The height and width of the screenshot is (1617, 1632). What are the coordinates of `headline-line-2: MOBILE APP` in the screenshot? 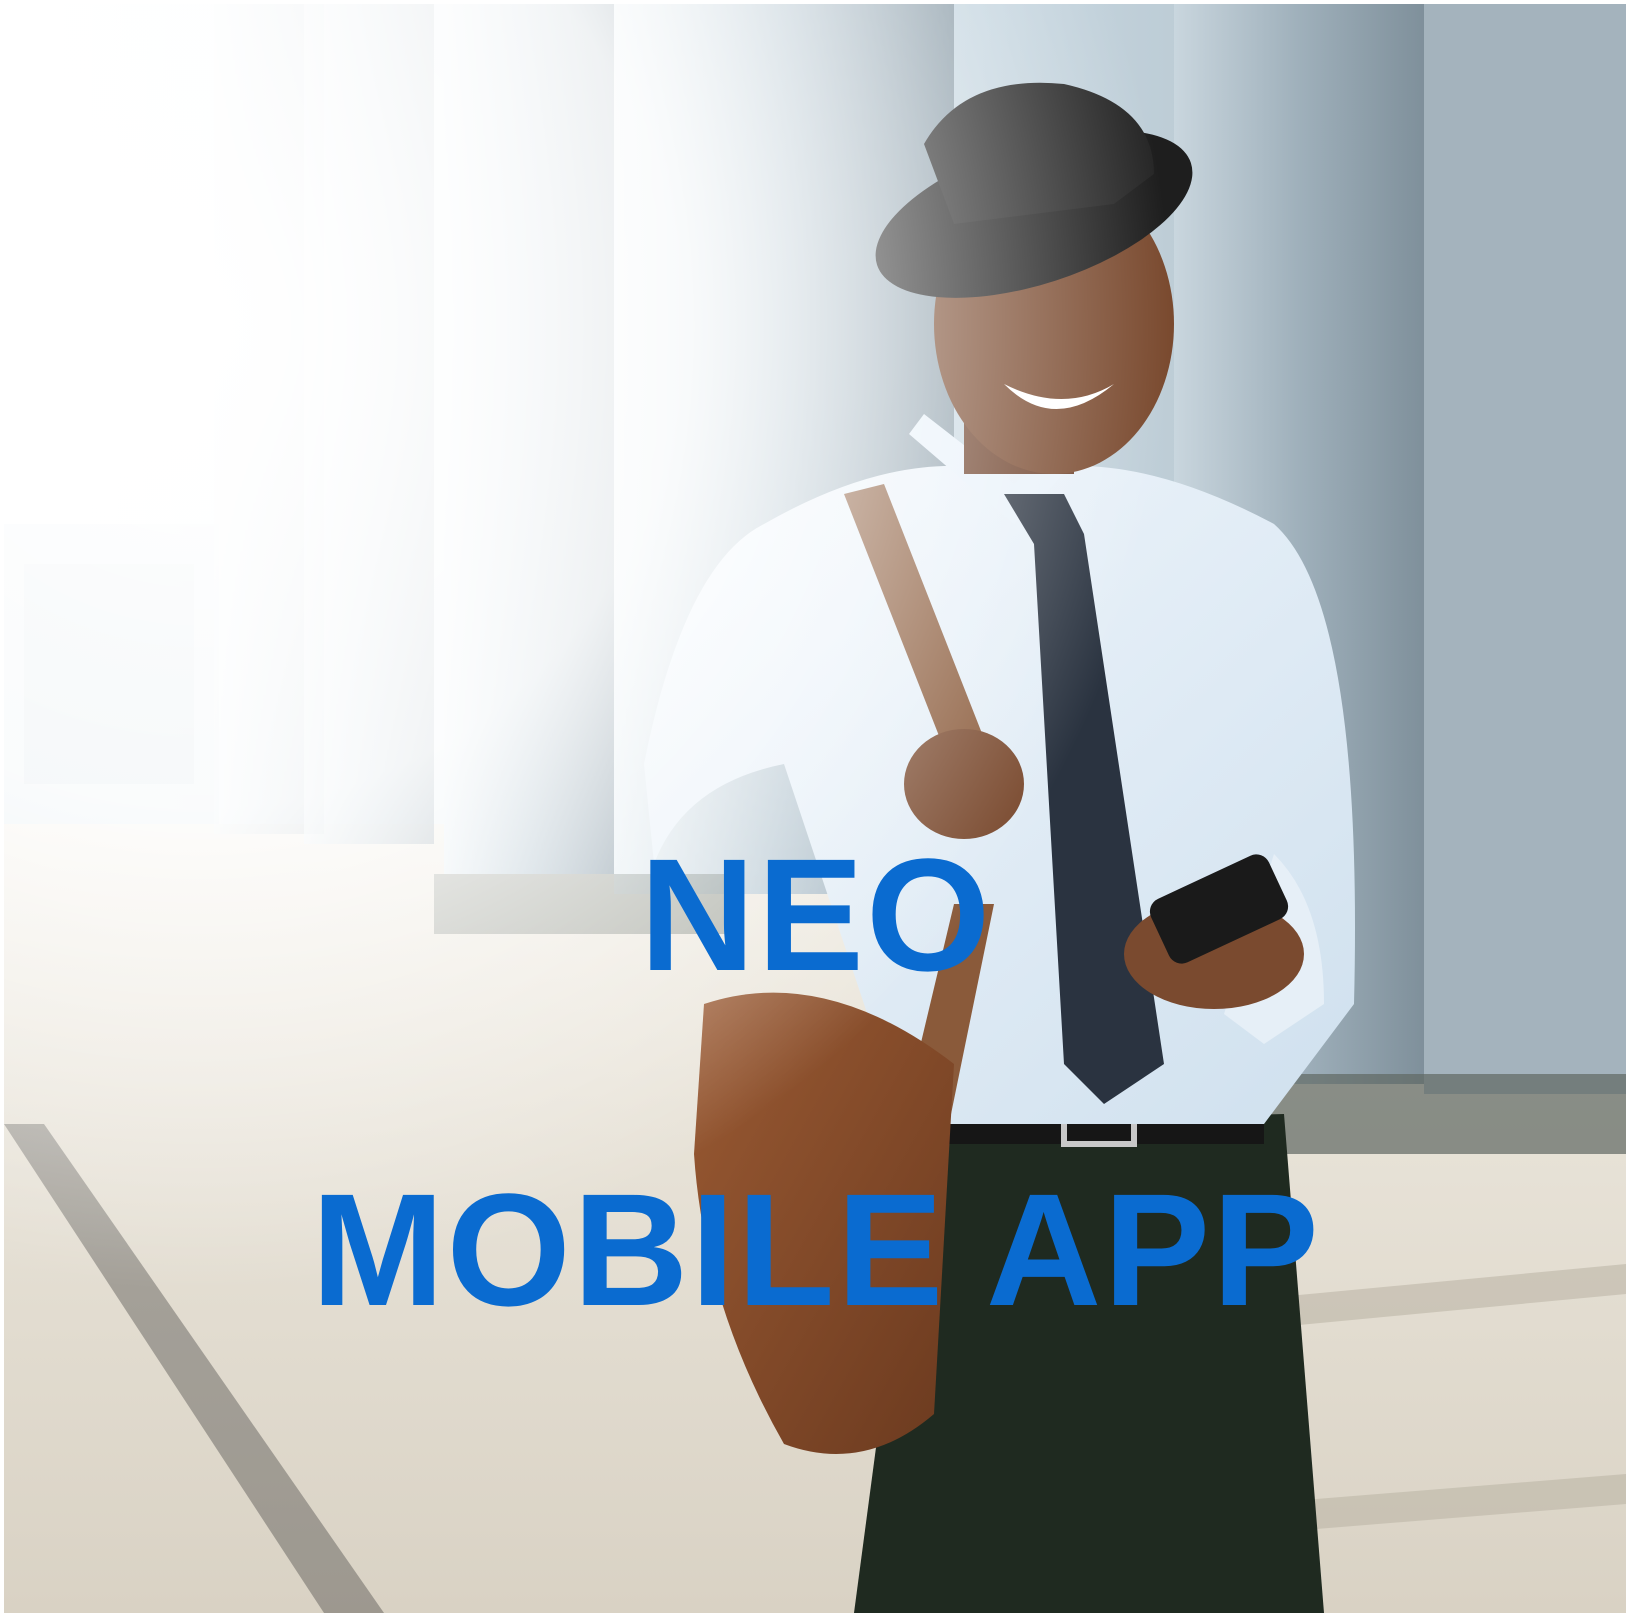 It's located at (816, 1249).